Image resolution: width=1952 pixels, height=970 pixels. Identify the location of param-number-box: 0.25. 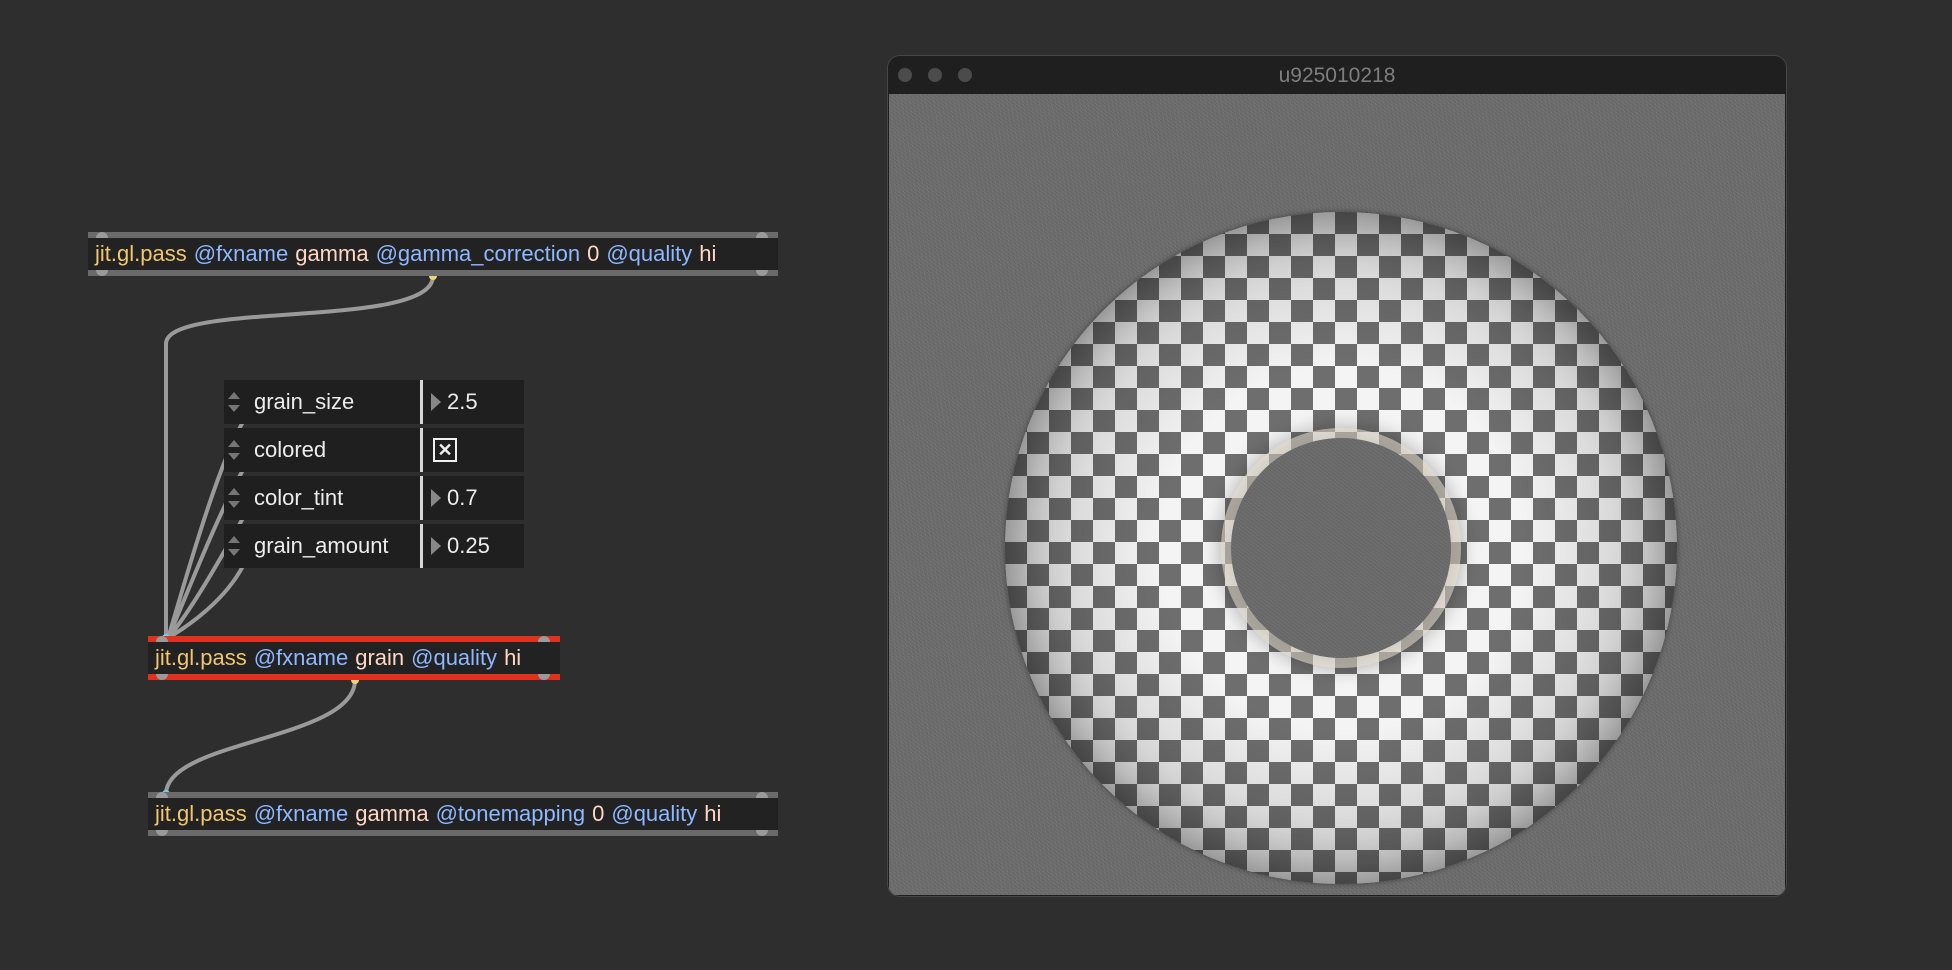
(473, 546).